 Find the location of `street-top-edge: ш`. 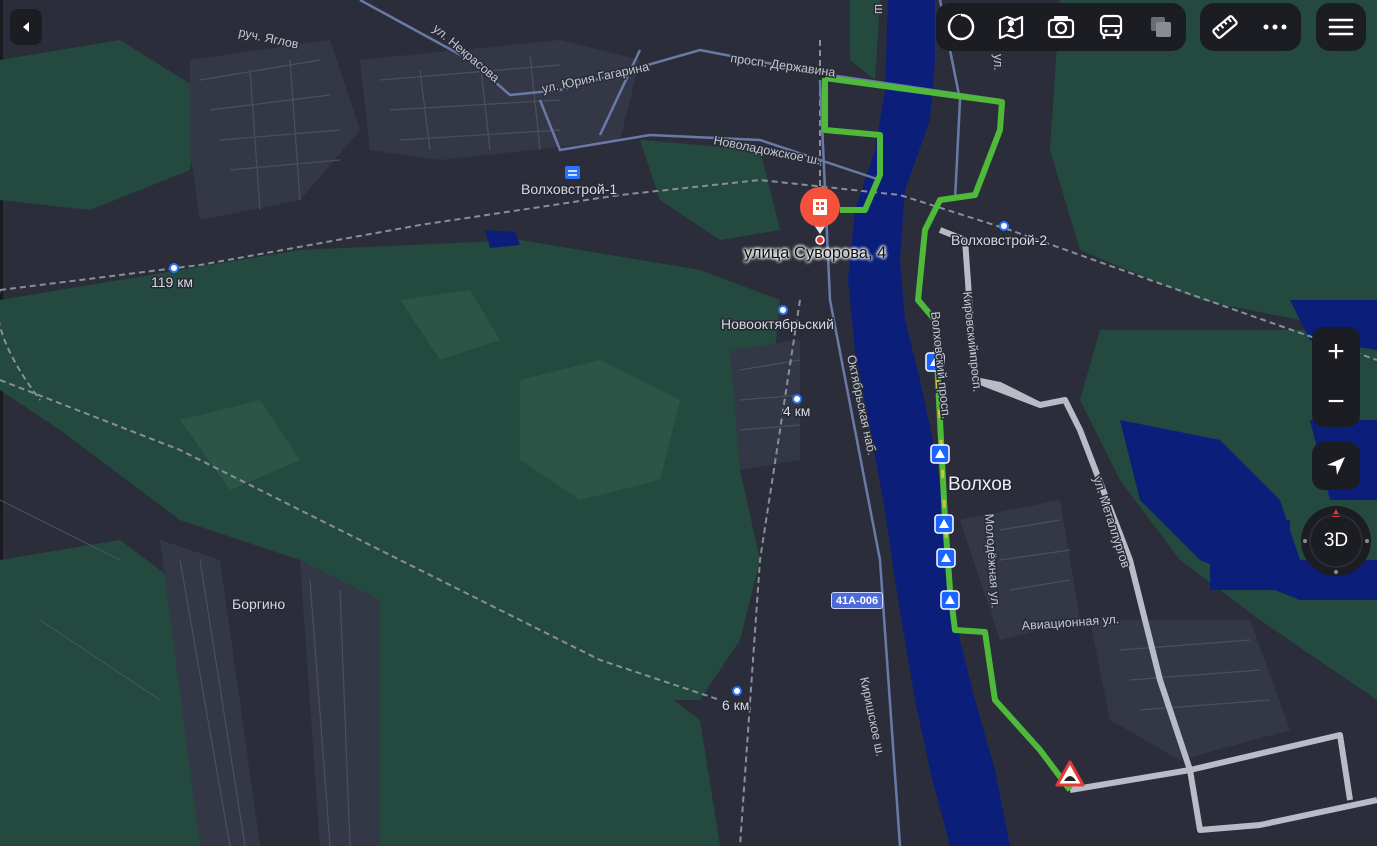

street-top-edge: ш is located at coordinates (879, 9).